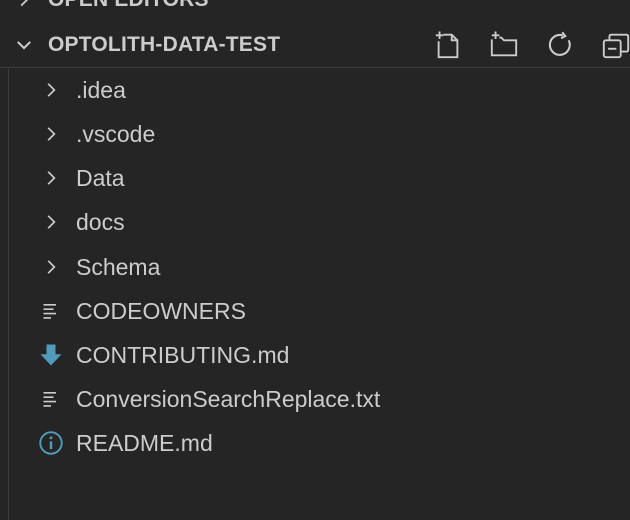 This screenshot has width=630, height=520. What do you see at coordinates (315, 222) in the screenshot?
I see `tree-item-docs: docs` at bounding box center [315, 222].